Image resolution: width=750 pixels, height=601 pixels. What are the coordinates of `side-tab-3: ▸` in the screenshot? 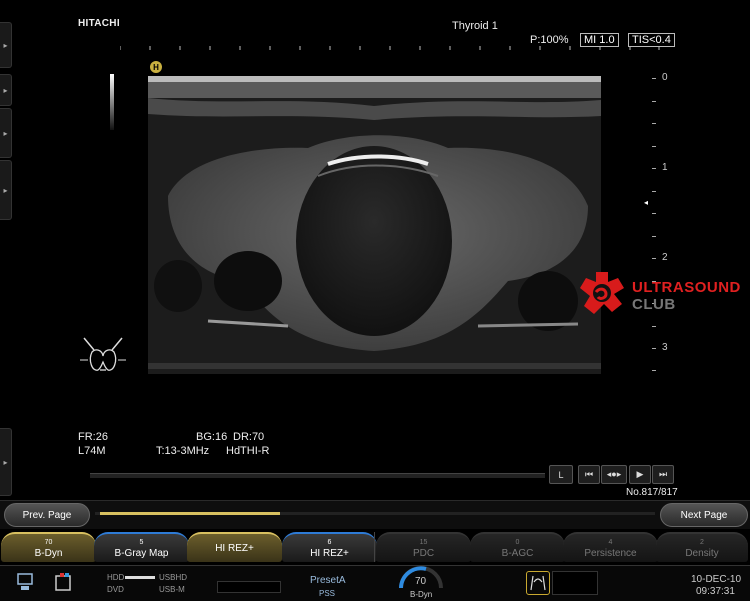 It's located at (6, 133).